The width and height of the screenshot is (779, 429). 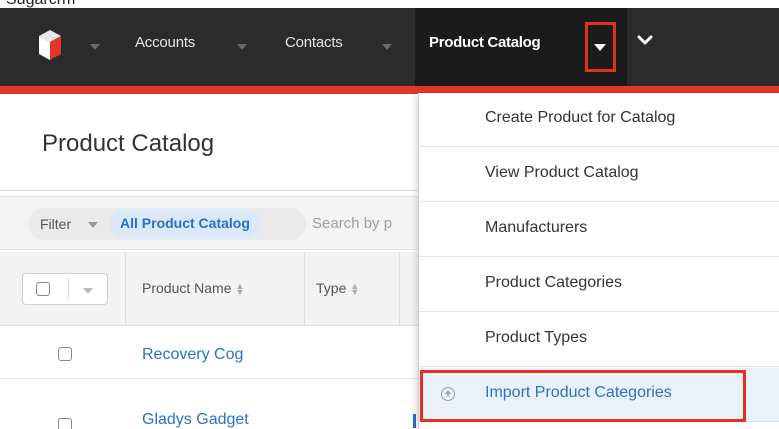 What do you see at coordinates (389, 4) in the screenshot?
I see `top-strip: Sugarcrm` at bounding box center [389, 4].